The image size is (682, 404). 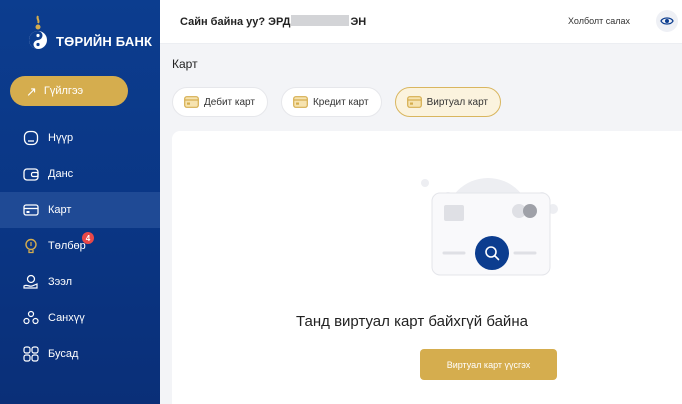 I want to click on top-bar: Сайн байна уу? ЭРД ЭН Холболт салах, so click(x=421, y=22).